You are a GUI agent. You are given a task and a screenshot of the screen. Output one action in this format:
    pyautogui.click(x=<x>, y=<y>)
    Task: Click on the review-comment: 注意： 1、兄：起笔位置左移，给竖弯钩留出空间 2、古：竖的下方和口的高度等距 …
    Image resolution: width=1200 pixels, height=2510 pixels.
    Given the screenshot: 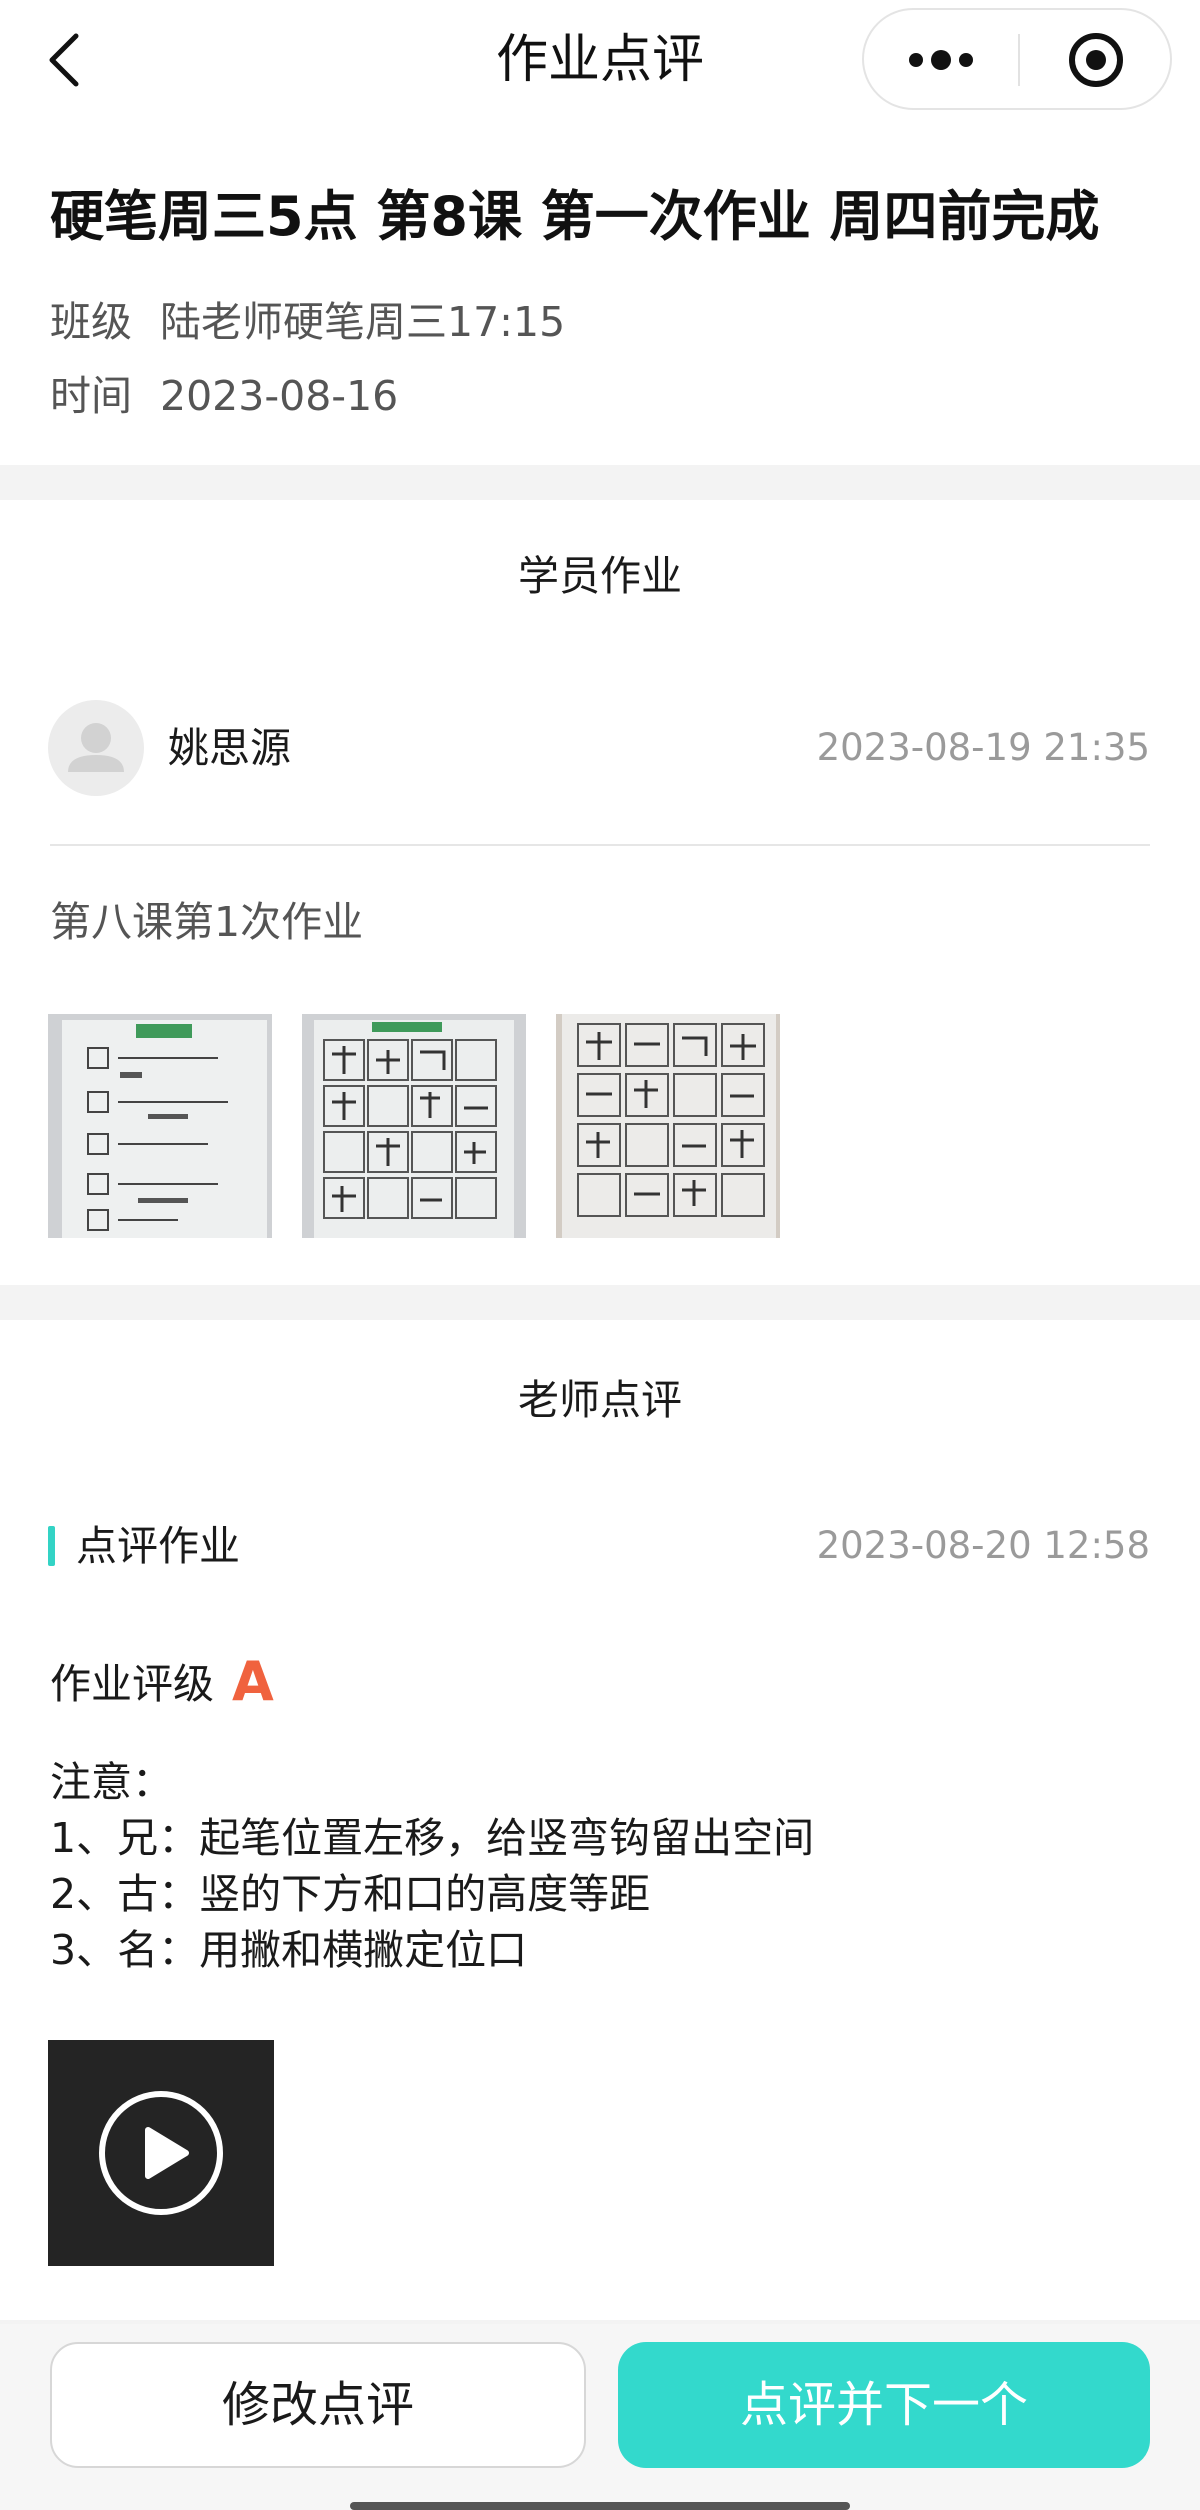 What is the action you would take?
    pyautogui.click(x=600, y=1866)
    